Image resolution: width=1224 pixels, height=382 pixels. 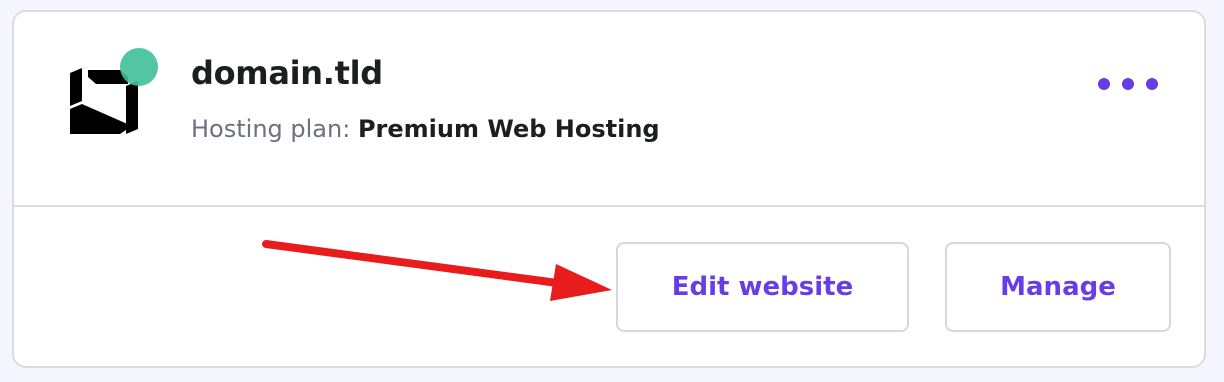 What do you see at coordinates (139, 67) in the screenshot?
I see `status-dot` at bounding box center [139, 67].